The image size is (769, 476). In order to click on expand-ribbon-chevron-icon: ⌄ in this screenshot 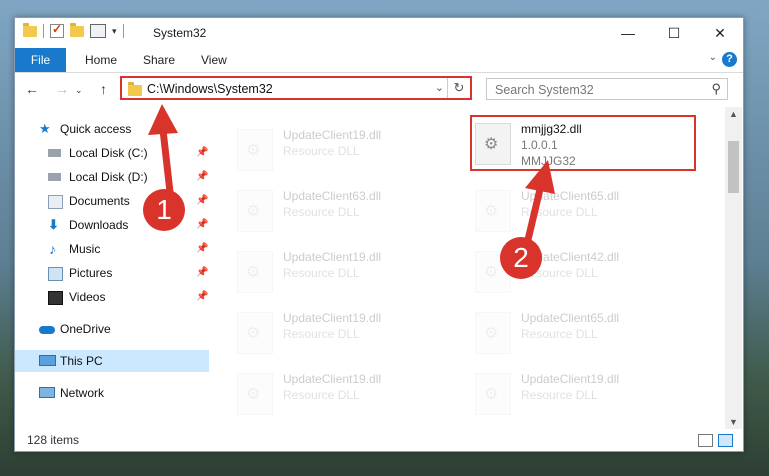, I will do `click(713, 57)`.